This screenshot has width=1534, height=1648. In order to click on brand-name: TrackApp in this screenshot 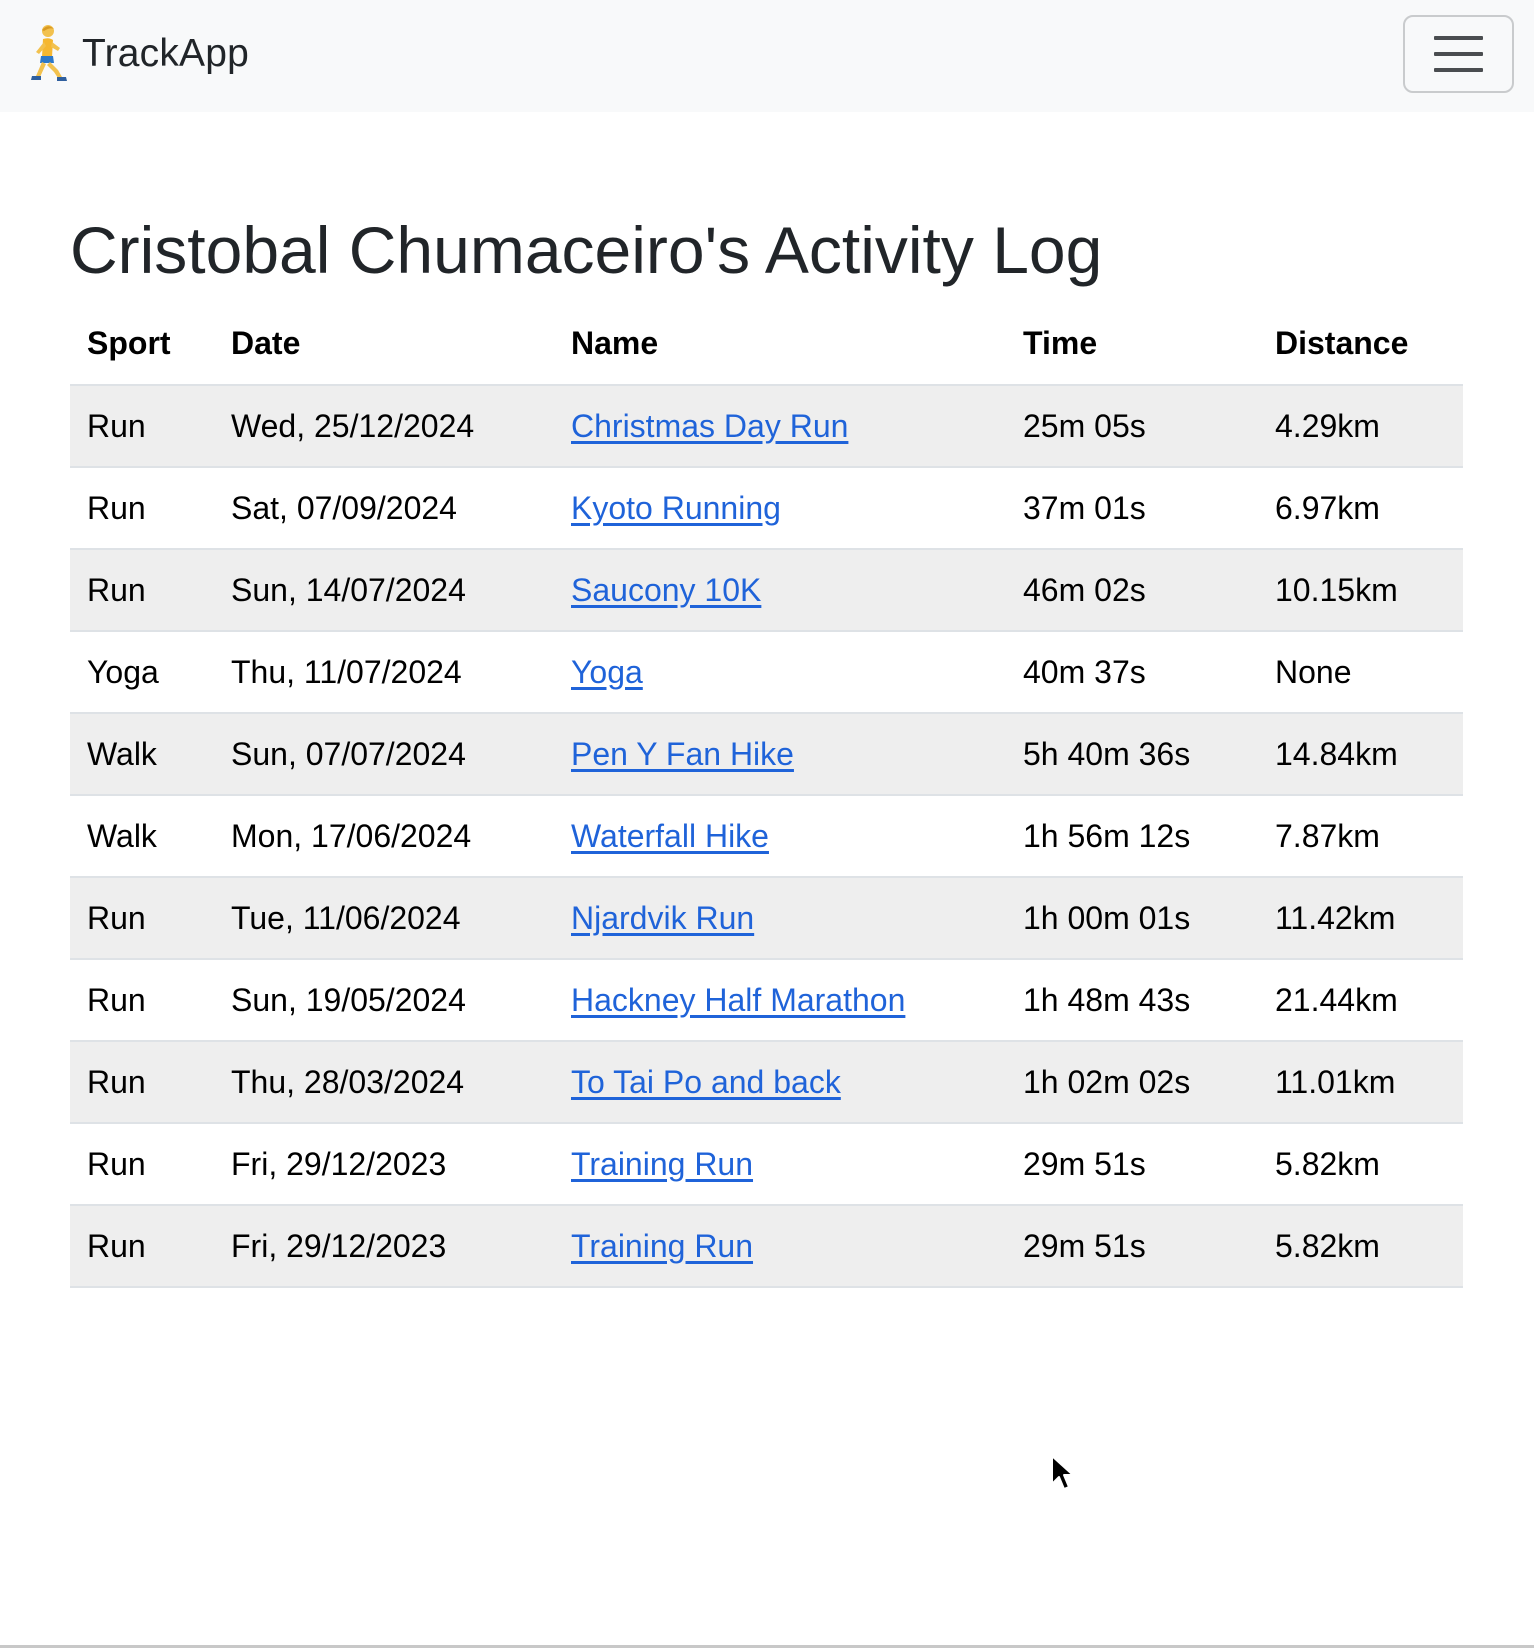, I will do `click(166, 53)`.